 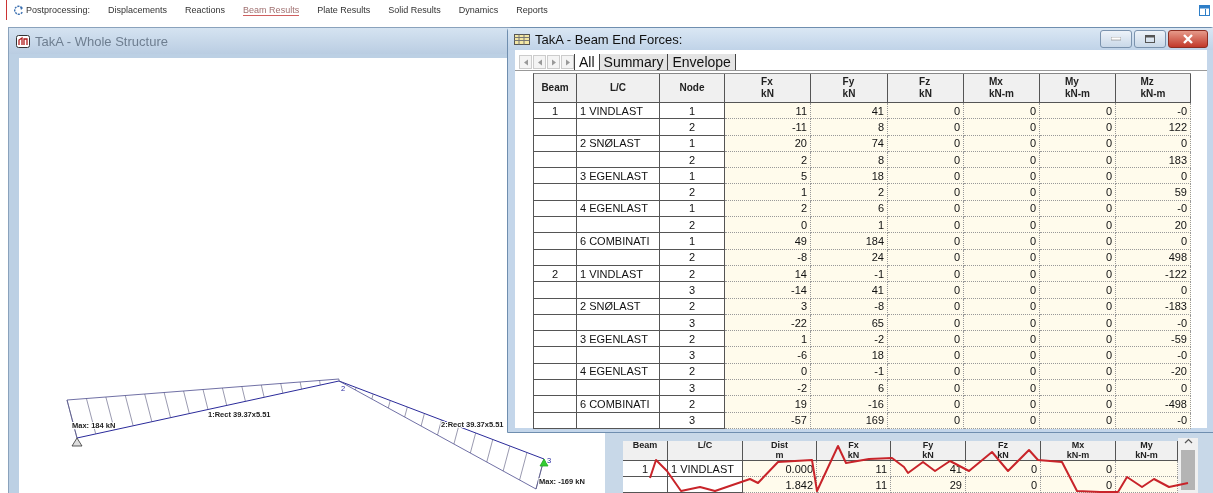 What do you see at coordinates (1153, 192) in the screenshot?
I see `table-cell: 59` at bounding box center [1153, 192].